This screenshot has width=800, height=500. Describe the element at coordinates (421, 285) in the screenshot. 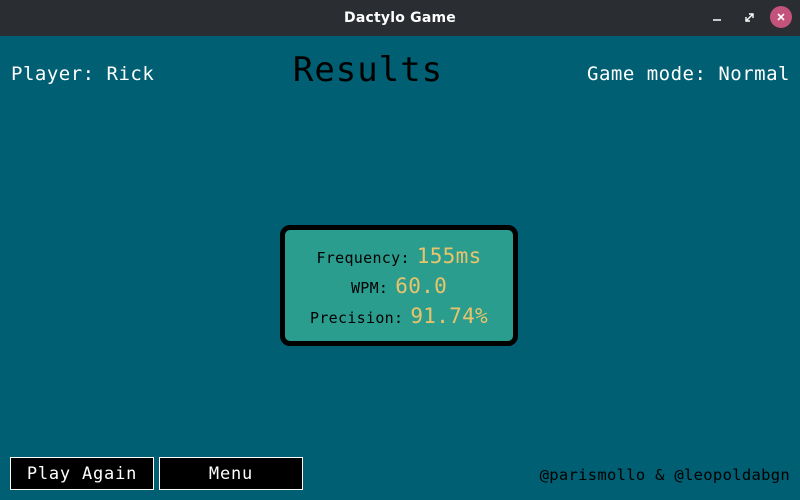

I see `wpm-value: 60.0` at that location.